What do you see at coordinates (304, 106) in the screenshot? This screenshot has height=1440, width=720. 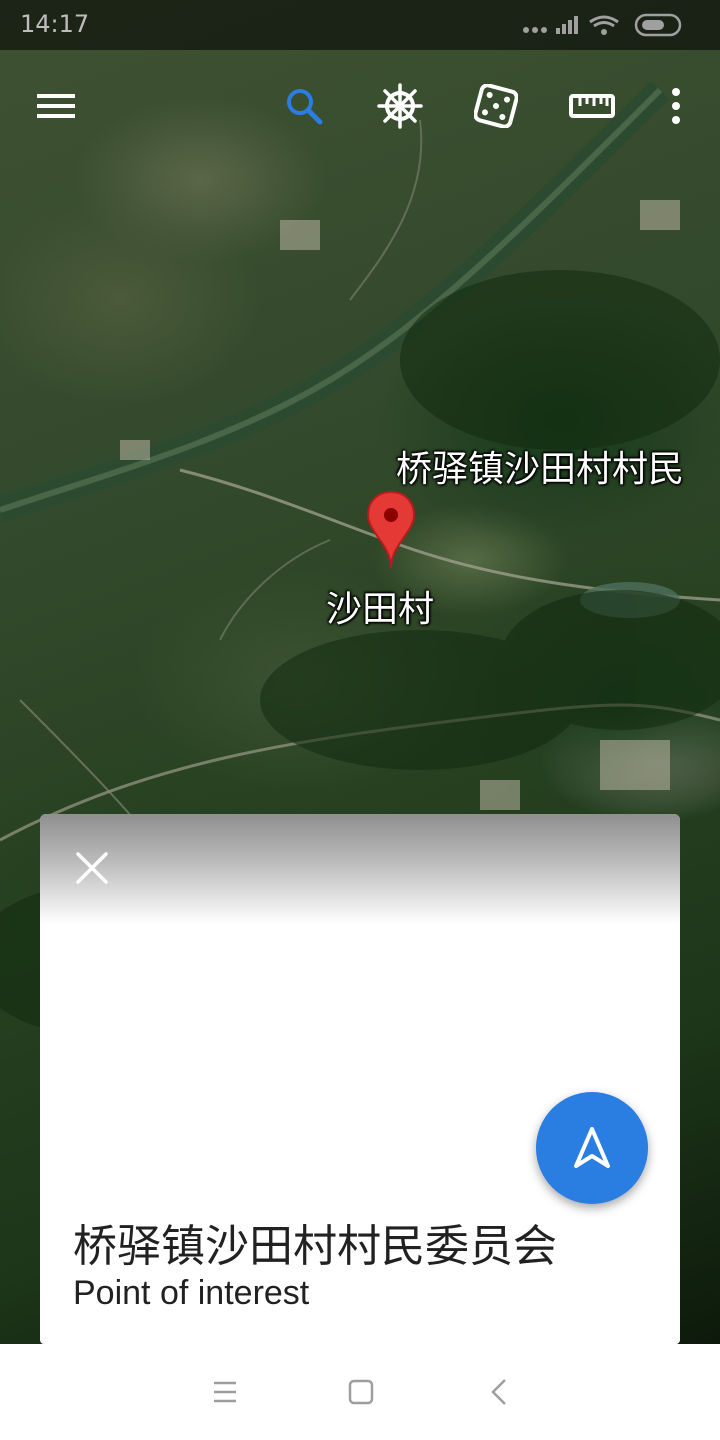 I see `search-icon` at bounding box center [304, 106].